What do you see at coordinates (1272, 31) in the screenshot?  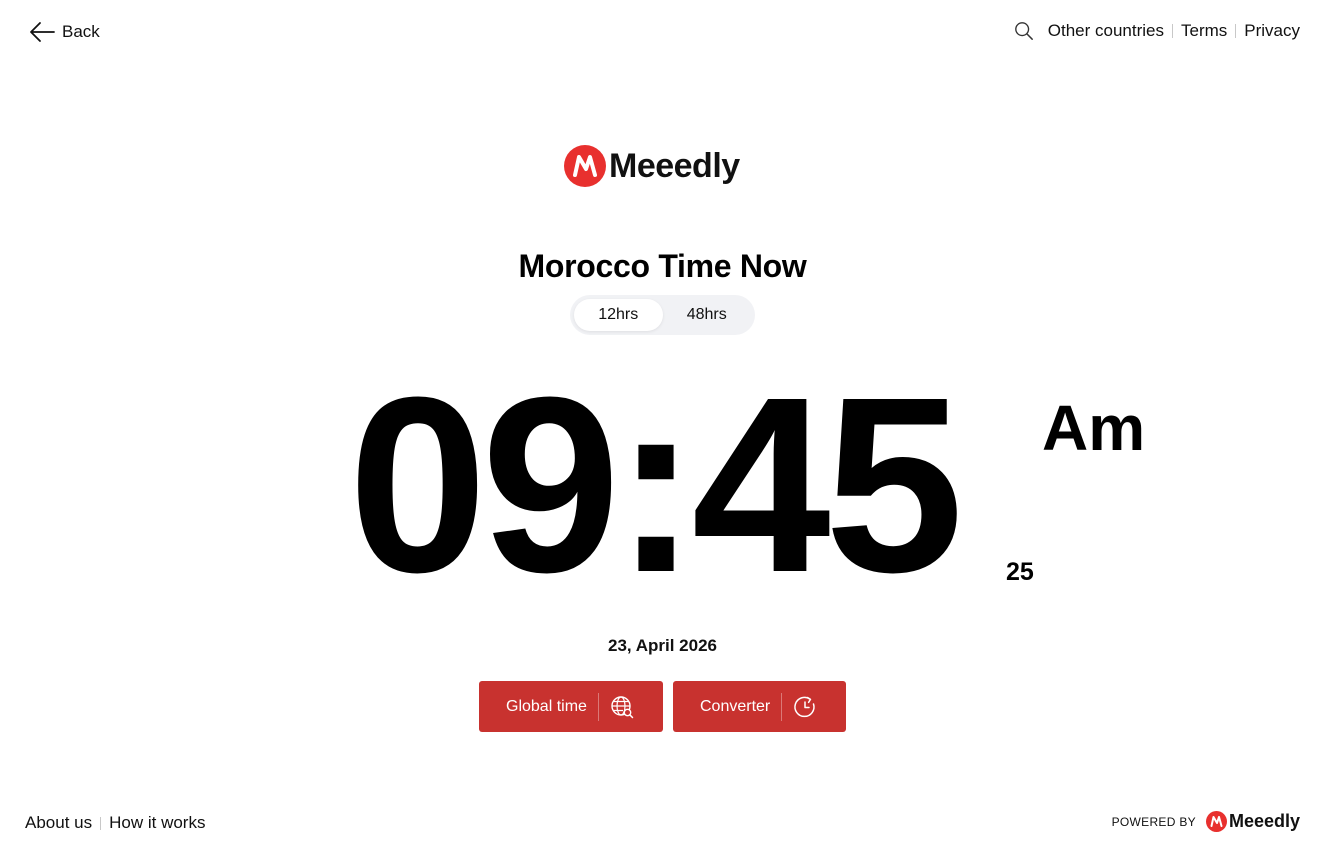 I see `nav-privacy: Privacy` at bounding box center [1272, 31].